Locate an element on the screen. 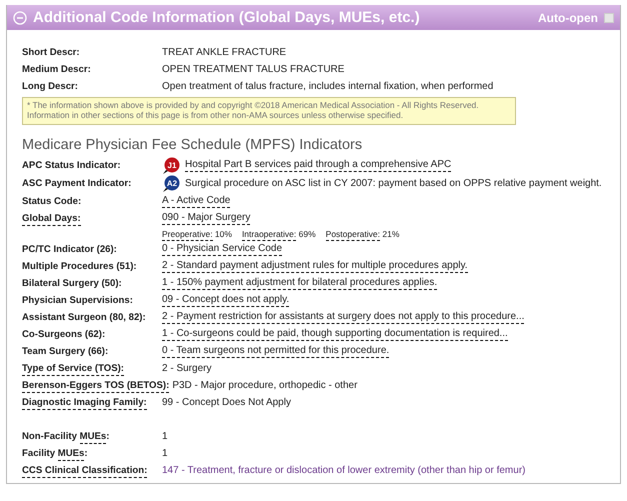 This screenshot has height=501, width=627. field-value: 09 - Concept does not apply. is located at coordinates (226, 300).